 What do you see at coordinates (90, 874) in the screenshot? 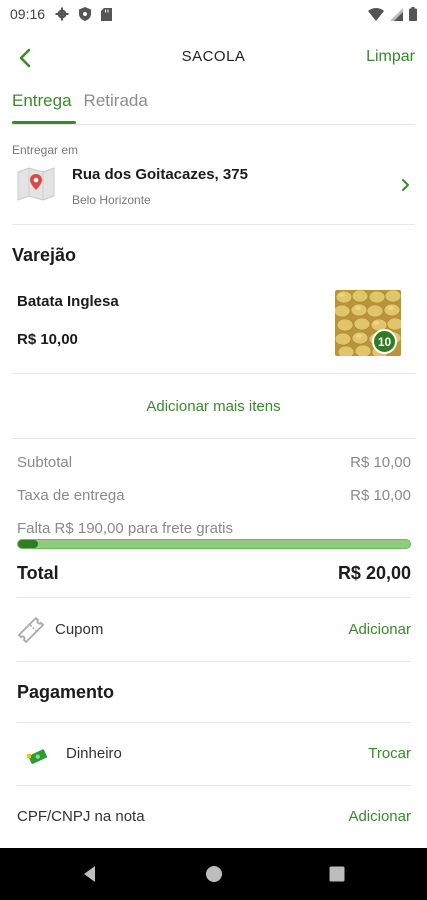
I see `nav-back-icon` at bounding box center [90, 874].